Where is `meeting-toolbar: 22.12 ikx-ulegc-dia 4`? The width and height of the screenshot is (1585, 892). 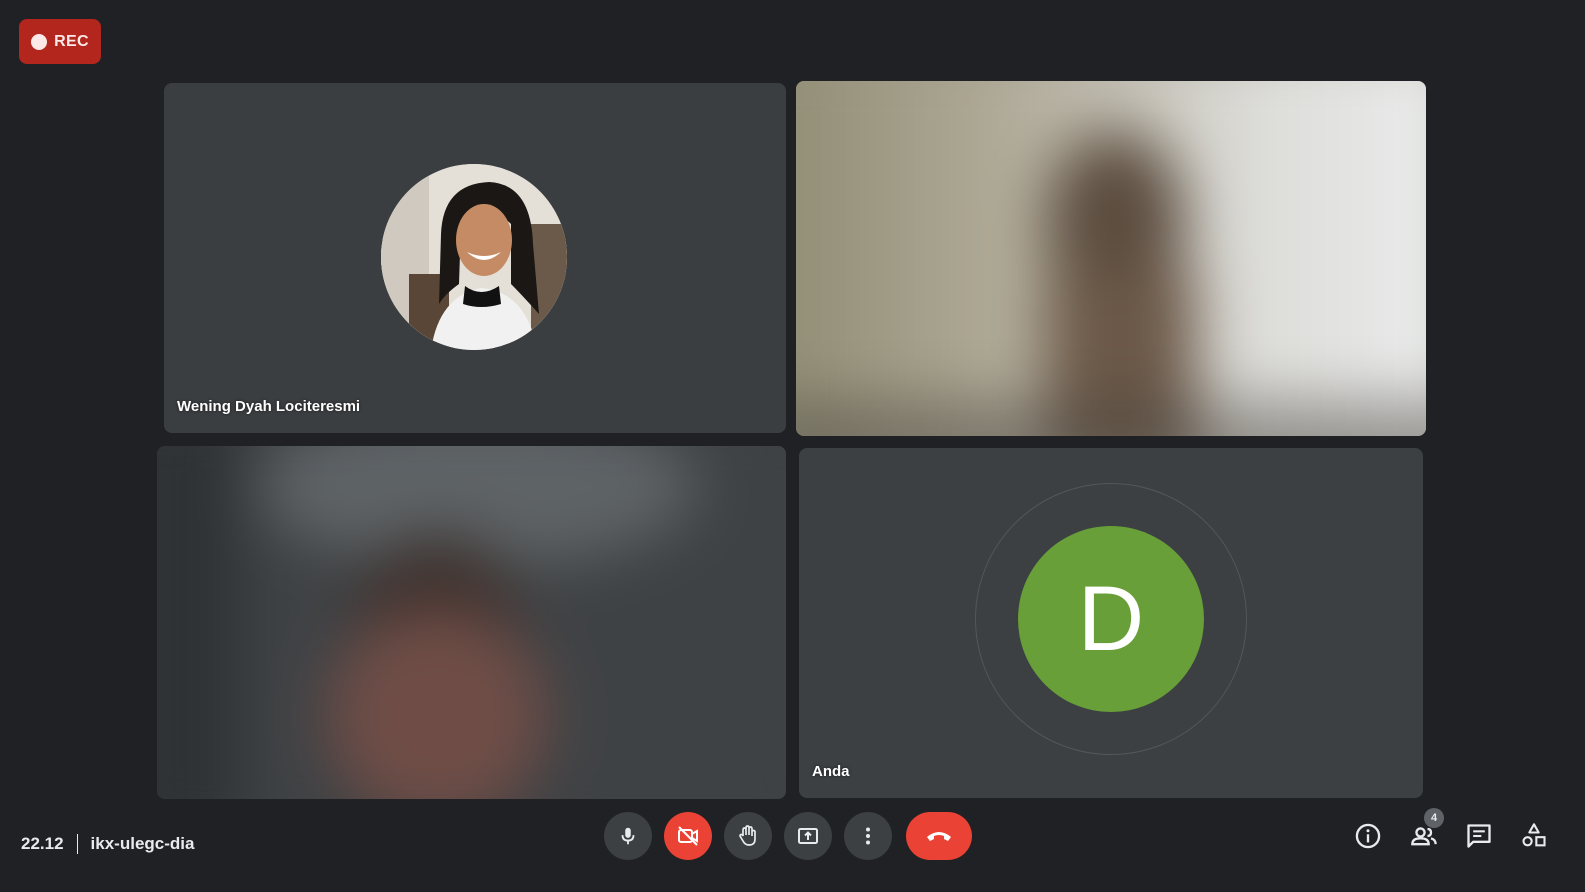
meeting-toolbar: 22.12 ikx-ulegc-dia 4 is located at coordinates (792, 850).